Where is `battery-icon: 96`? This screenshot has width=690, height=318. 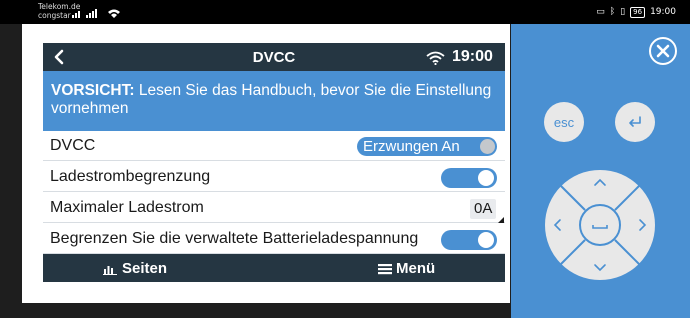
battery-icon: 96 is located at coordinates (638, 12).